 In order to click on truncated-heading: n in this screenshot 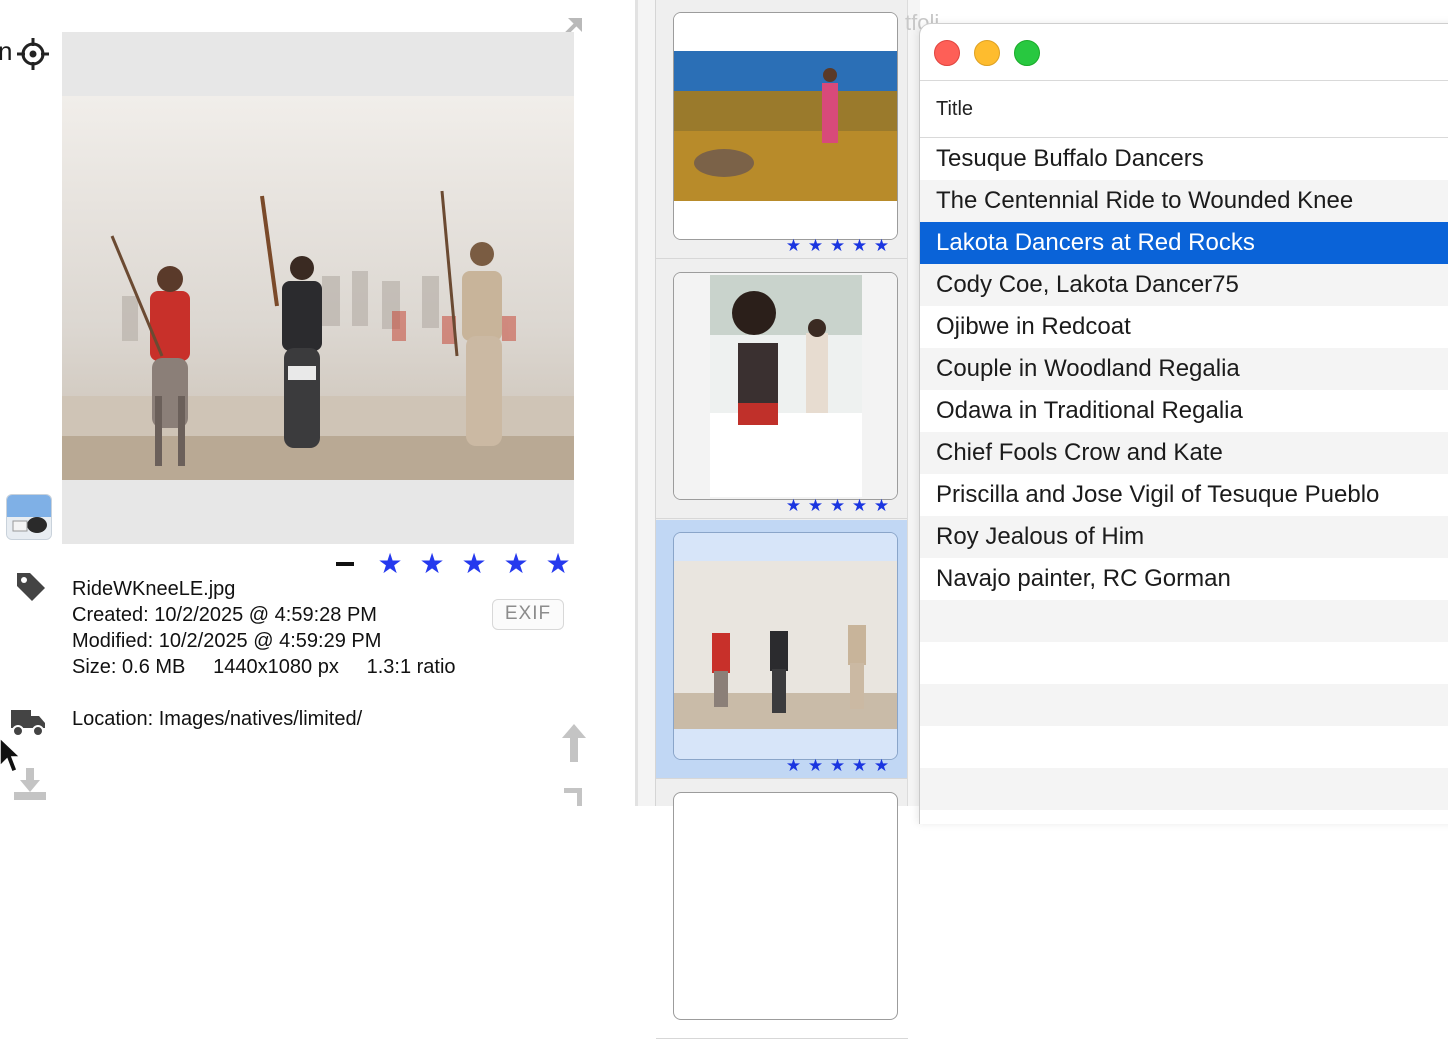, I will do `click(6, 51)`.